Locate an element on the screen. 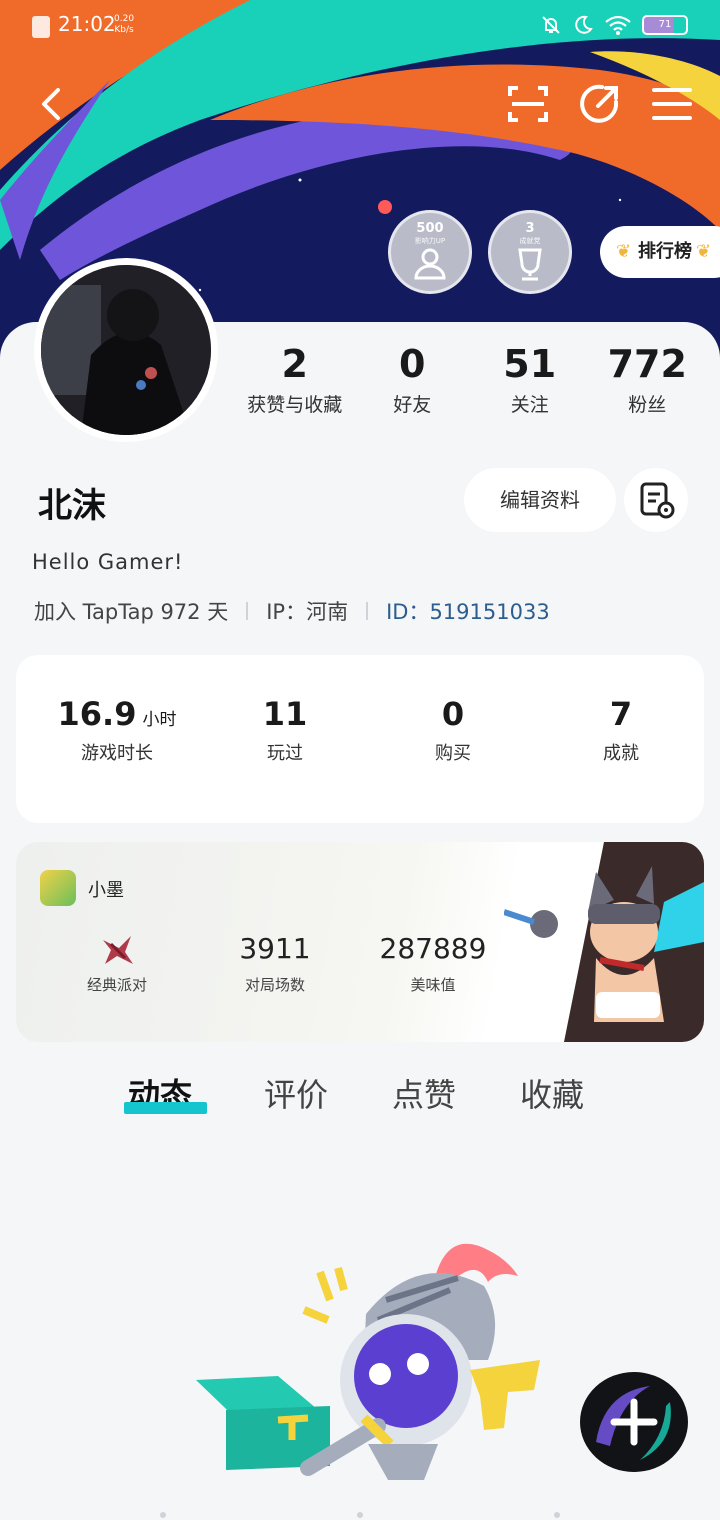 This screenshot has width=720, height=1520. hamburger-menu-icon is located at coordinates (672, 104).